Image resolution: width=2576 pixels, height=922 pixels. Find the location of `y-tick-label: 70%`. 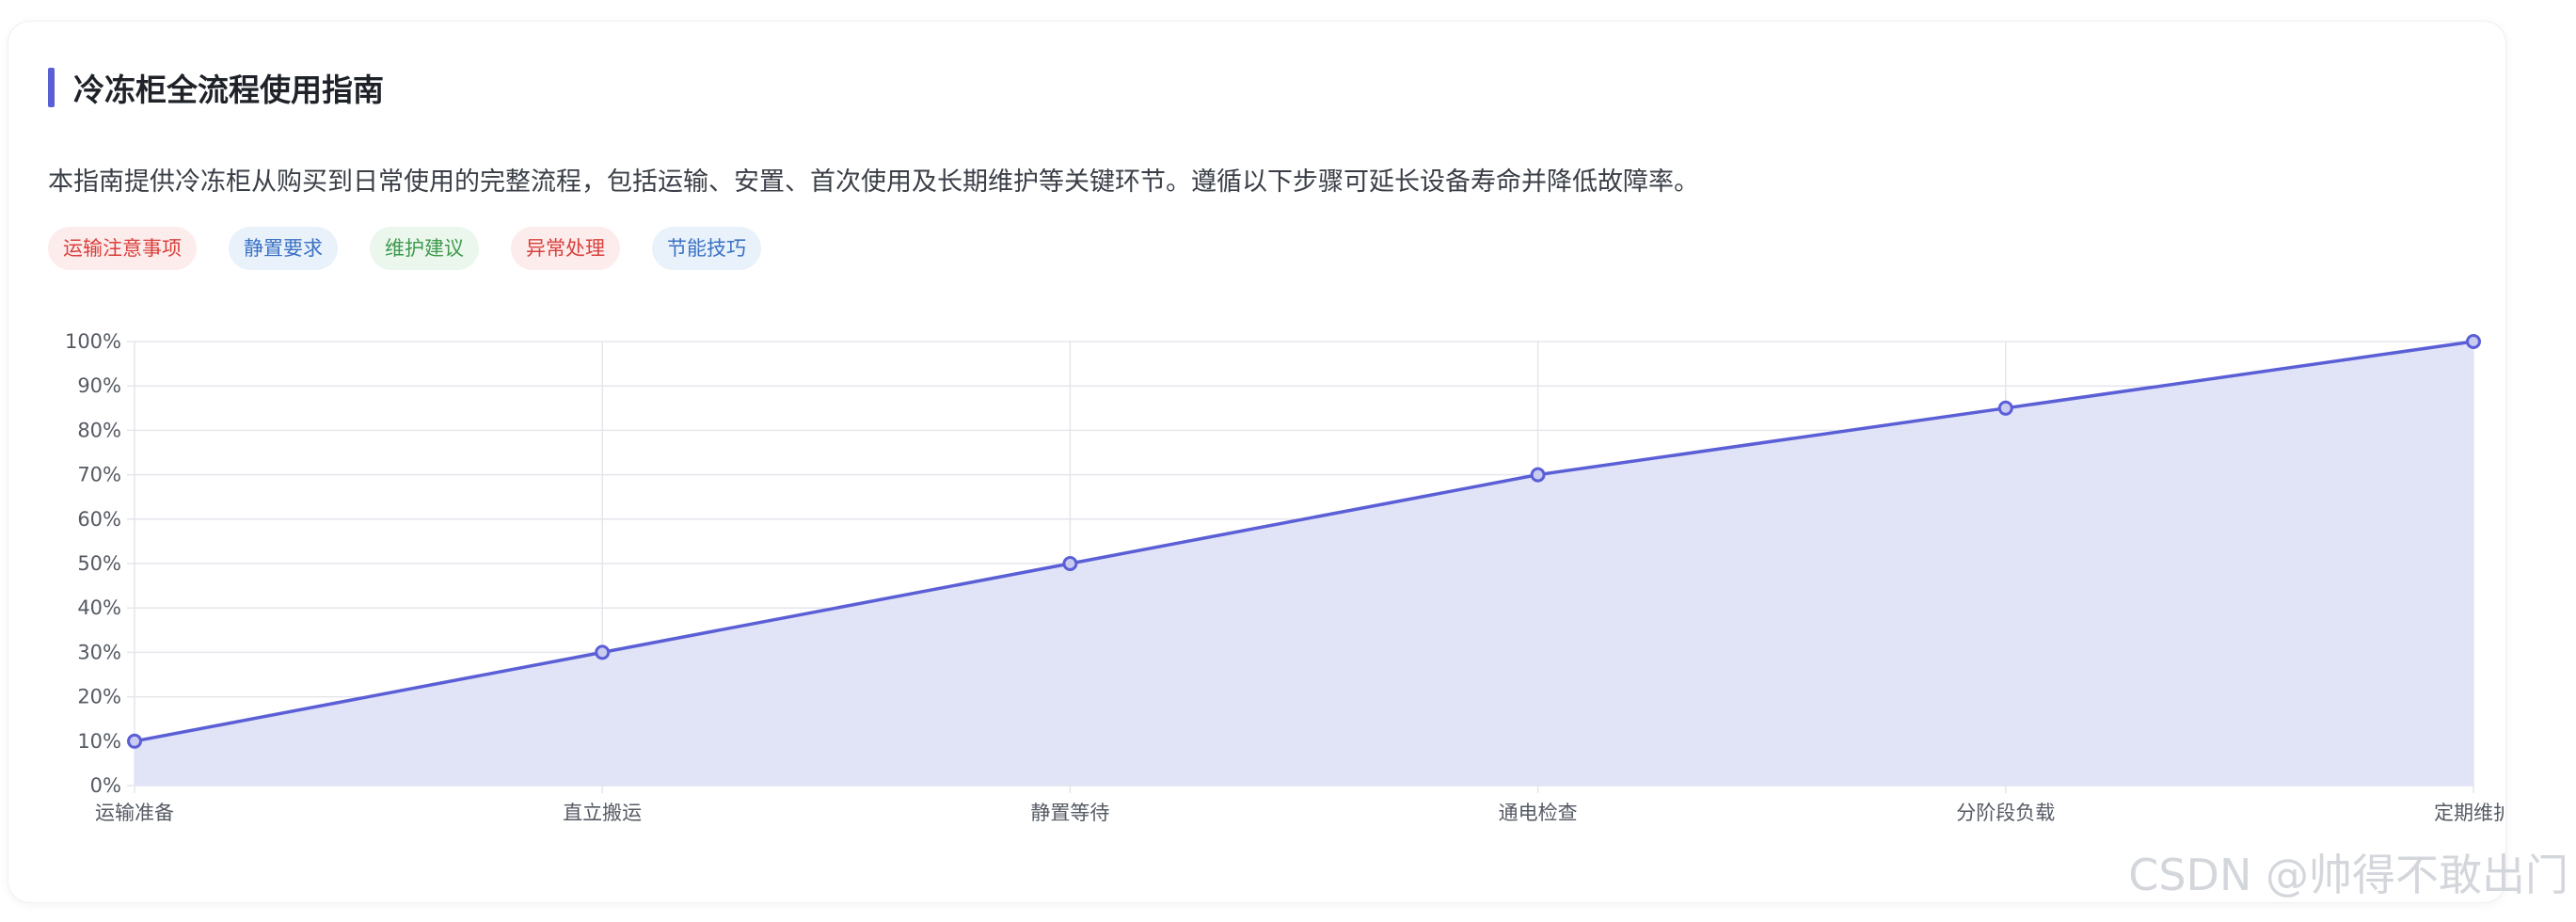

y-tick-label: 70% is located at coordinates (99, 475).